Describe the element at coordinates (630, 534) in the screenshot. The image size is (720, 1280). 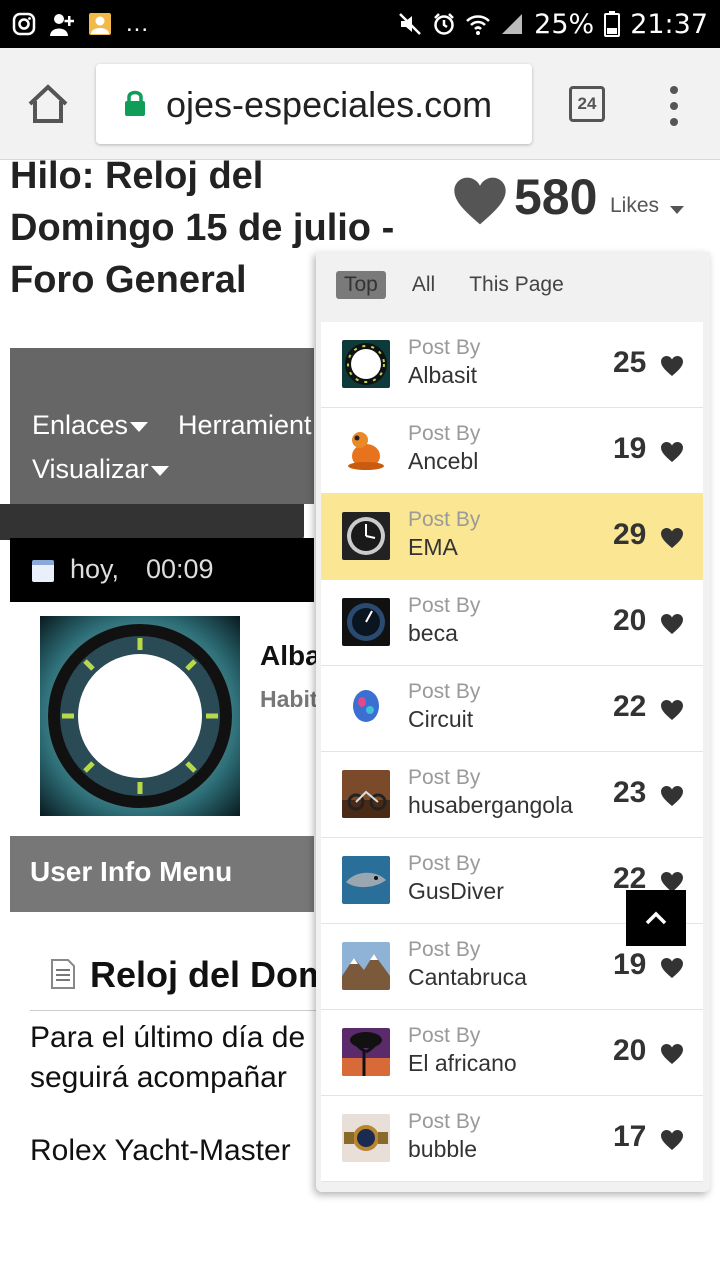
I see `like-count: 29` at that location.